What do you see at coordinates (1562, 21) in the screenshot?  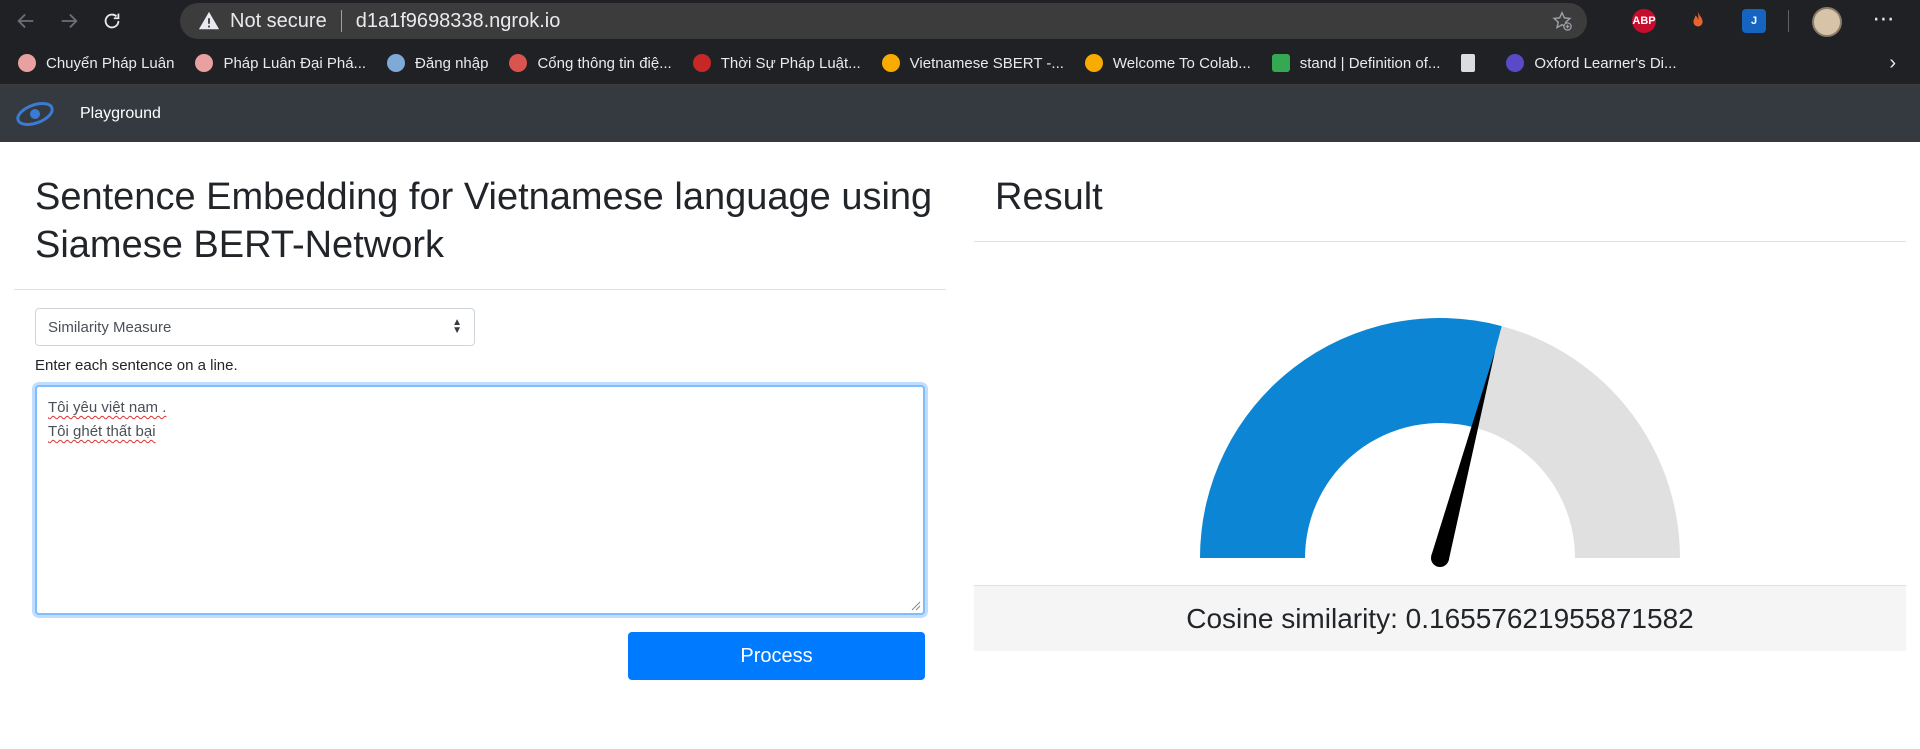 I see `bookmark-star-icon` at bounding box center [1562, 21].